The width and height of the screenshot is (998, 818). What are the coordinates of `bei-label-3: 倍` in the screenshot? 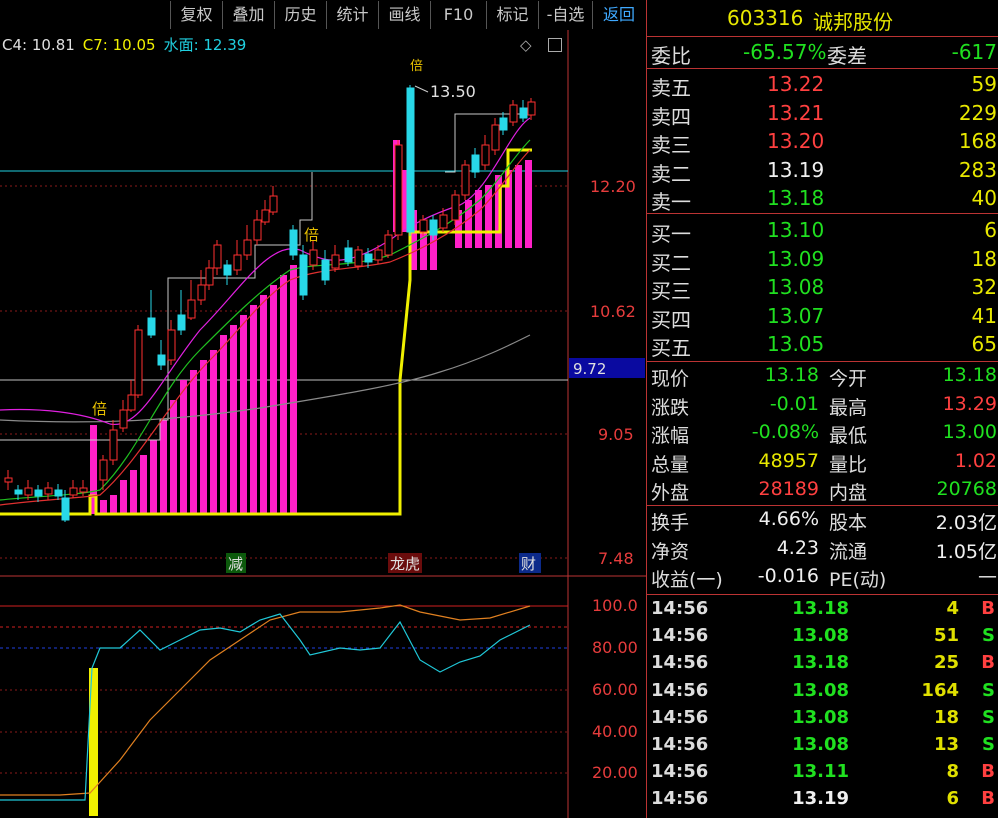 It's located at (416, 66).